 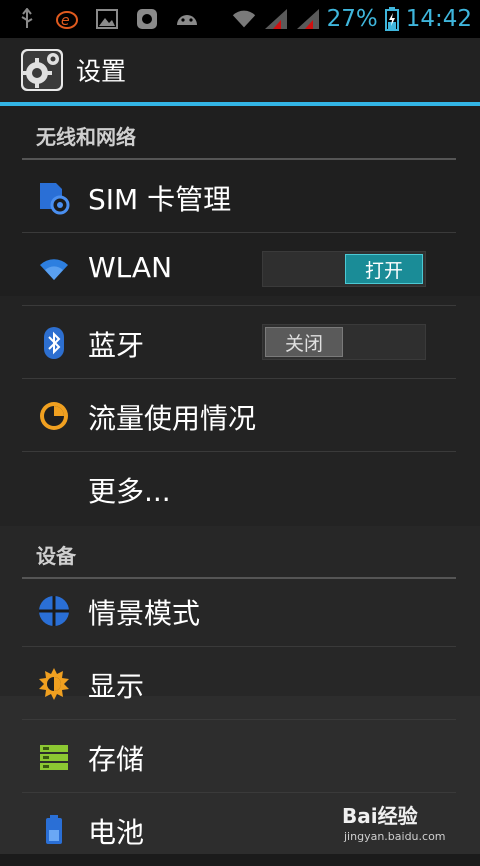 What do you see at coordinates (42, 70) in the screenshot?
I see `settings-gear-icon` at bounding box center [42, 70].